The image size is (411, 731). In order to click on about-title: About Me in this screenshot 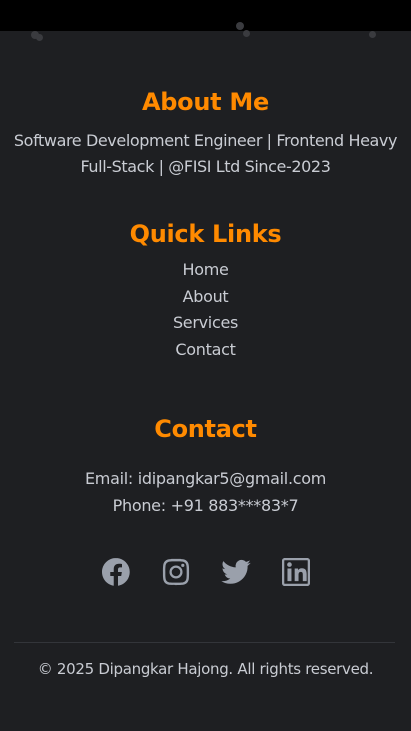, I will do `click(205, 102)`.